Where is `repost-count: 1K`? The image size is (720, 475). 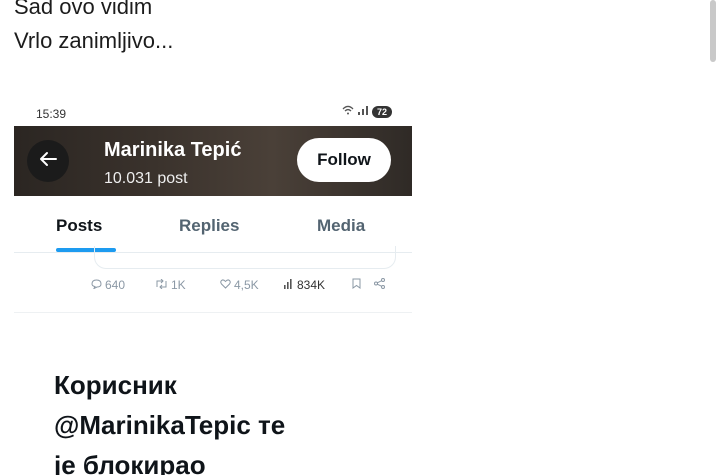
repost-count: 1K is located at coordinates (178, 285).